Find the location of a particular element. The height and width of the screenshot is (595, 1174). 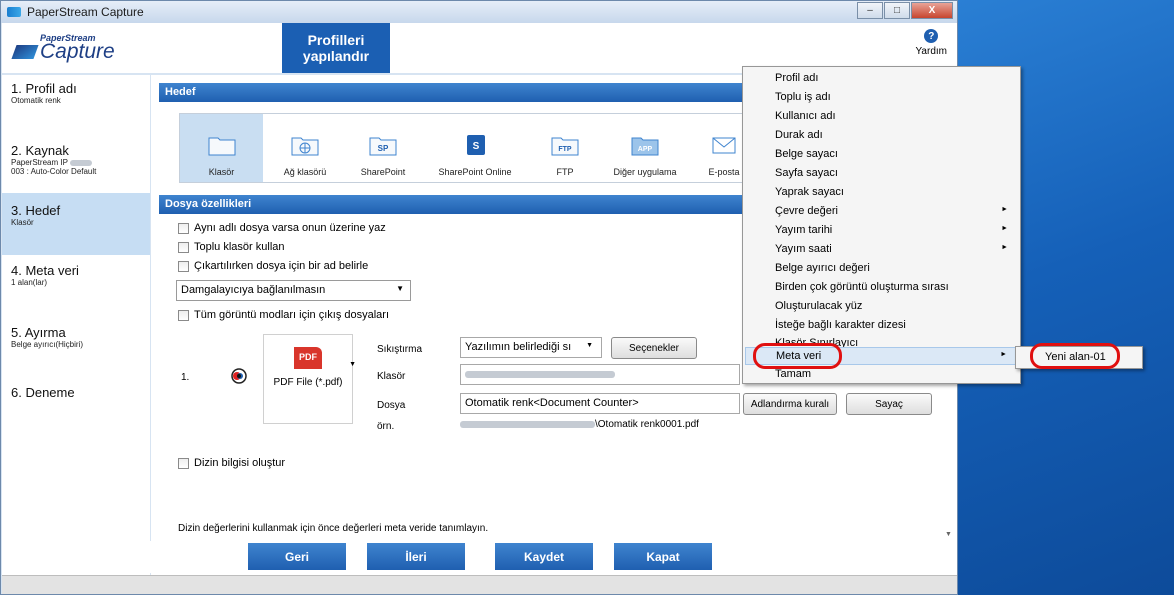

sharepoint-icon: SP is located at coordinates (383, 146).